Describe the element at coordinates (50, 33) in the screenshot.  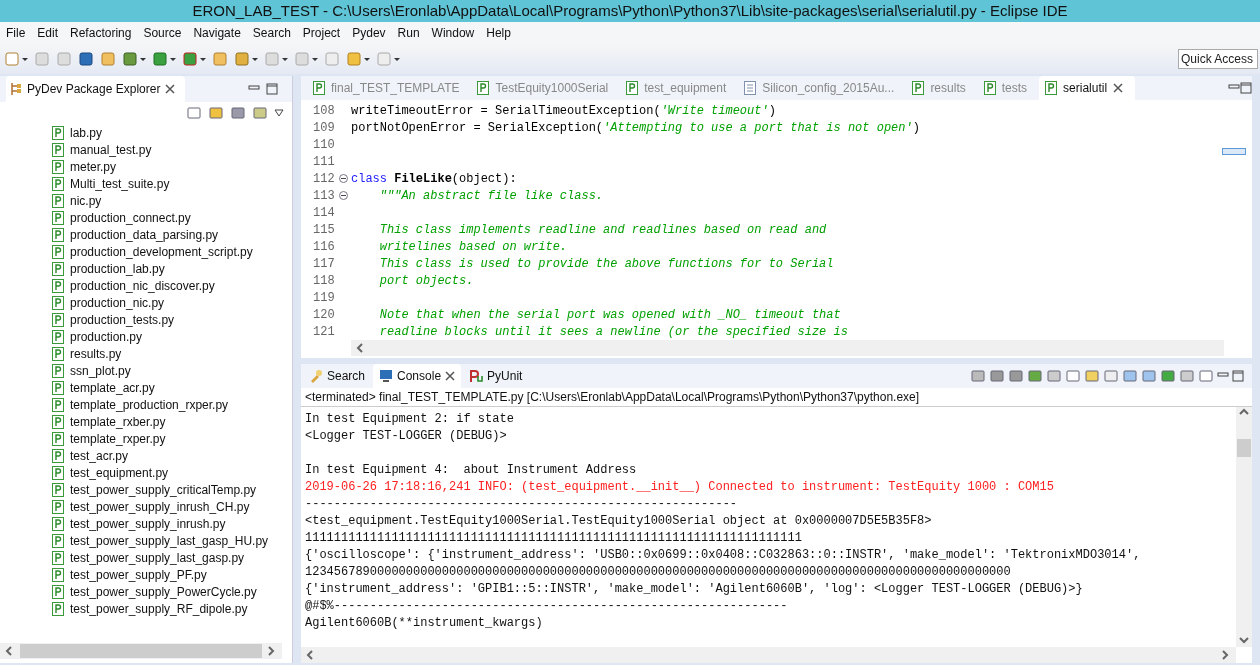
I see `menu-item: Edit` at that location.